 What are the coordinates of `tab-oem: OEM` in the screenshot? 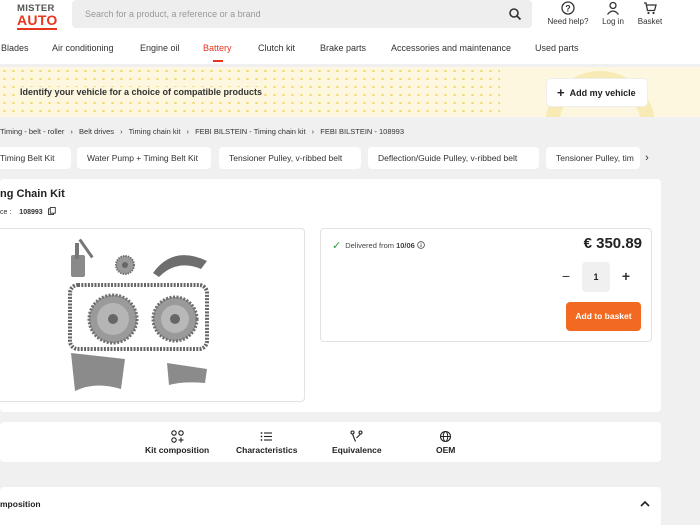 It's located at (445, 442).